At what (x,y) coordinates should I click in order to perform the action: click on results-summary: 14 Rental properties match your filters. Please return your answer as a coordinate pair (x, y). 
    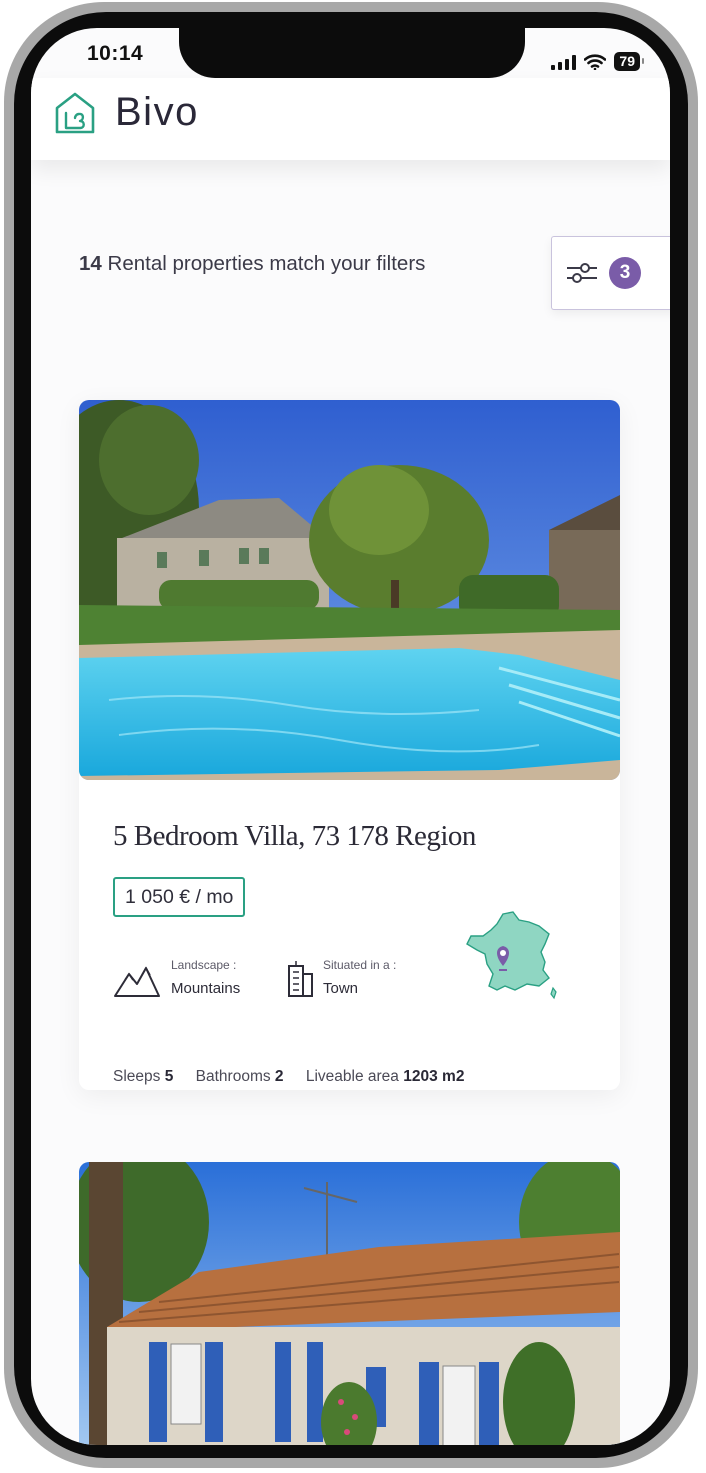
    Looking at the image, I should click on (252, 264).